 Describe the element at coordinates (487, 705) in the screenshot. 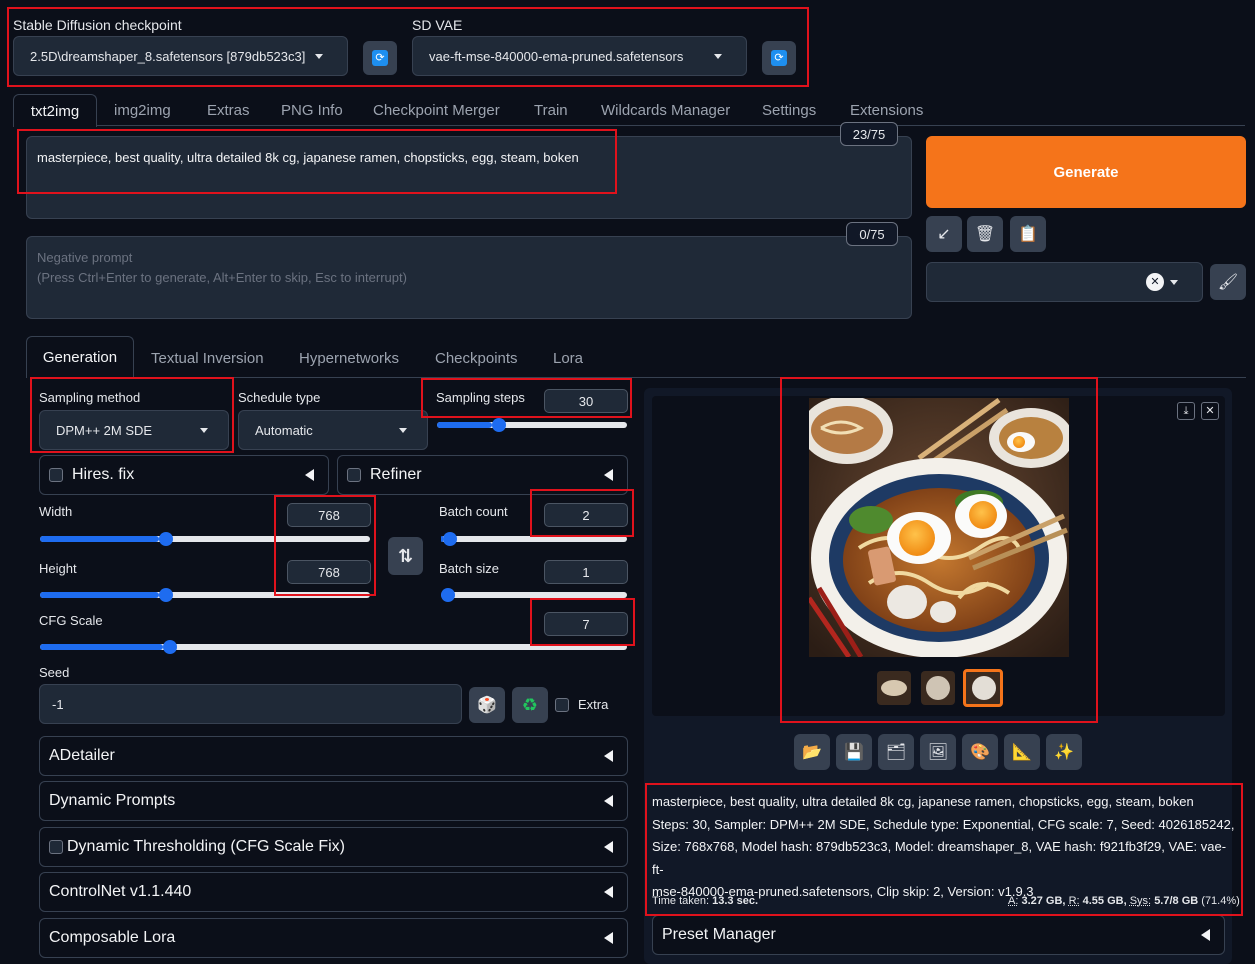

I see `random-seed-button: 🎲` at that location.